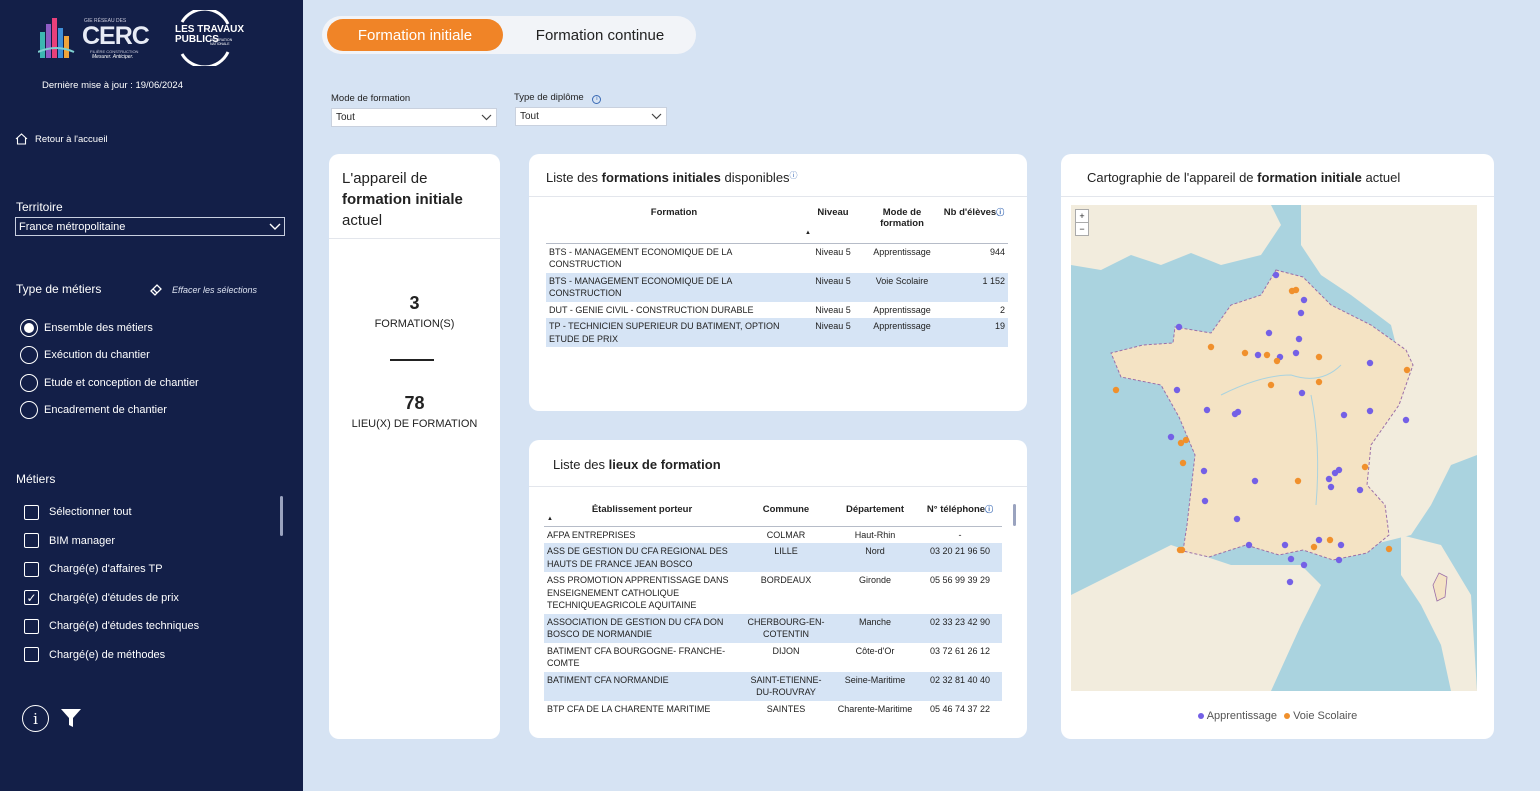 The height and width of the screenshot is (791, 1540). I want to click on filter-icon, so click(71, 718).